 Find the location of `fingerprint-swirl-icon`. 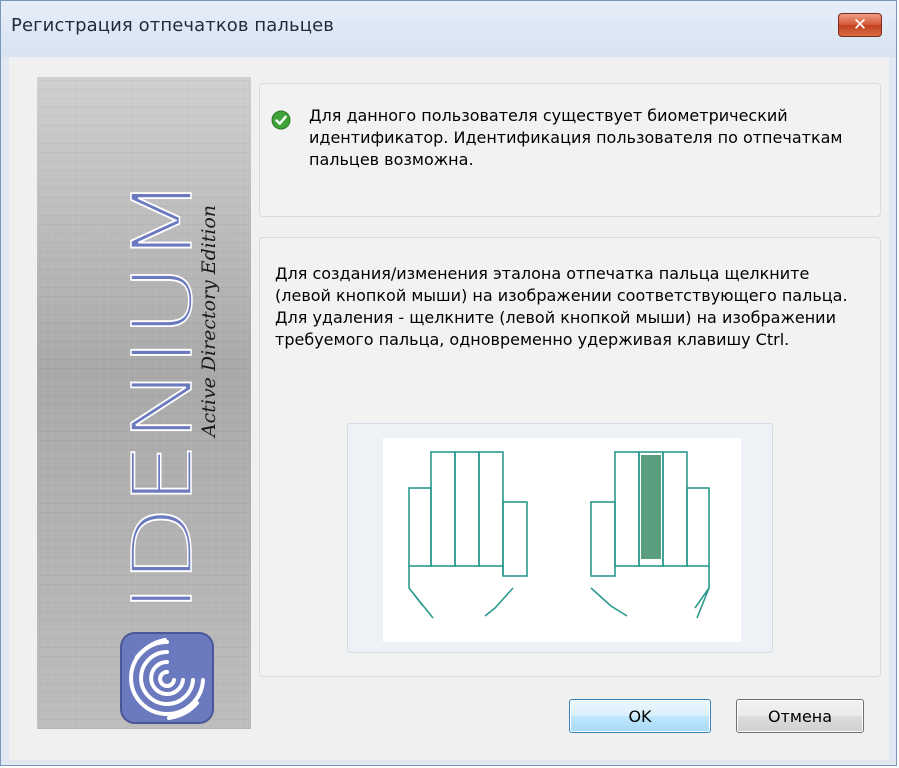

fingerprint-swirl-icon is located at coordinates (167, 678).